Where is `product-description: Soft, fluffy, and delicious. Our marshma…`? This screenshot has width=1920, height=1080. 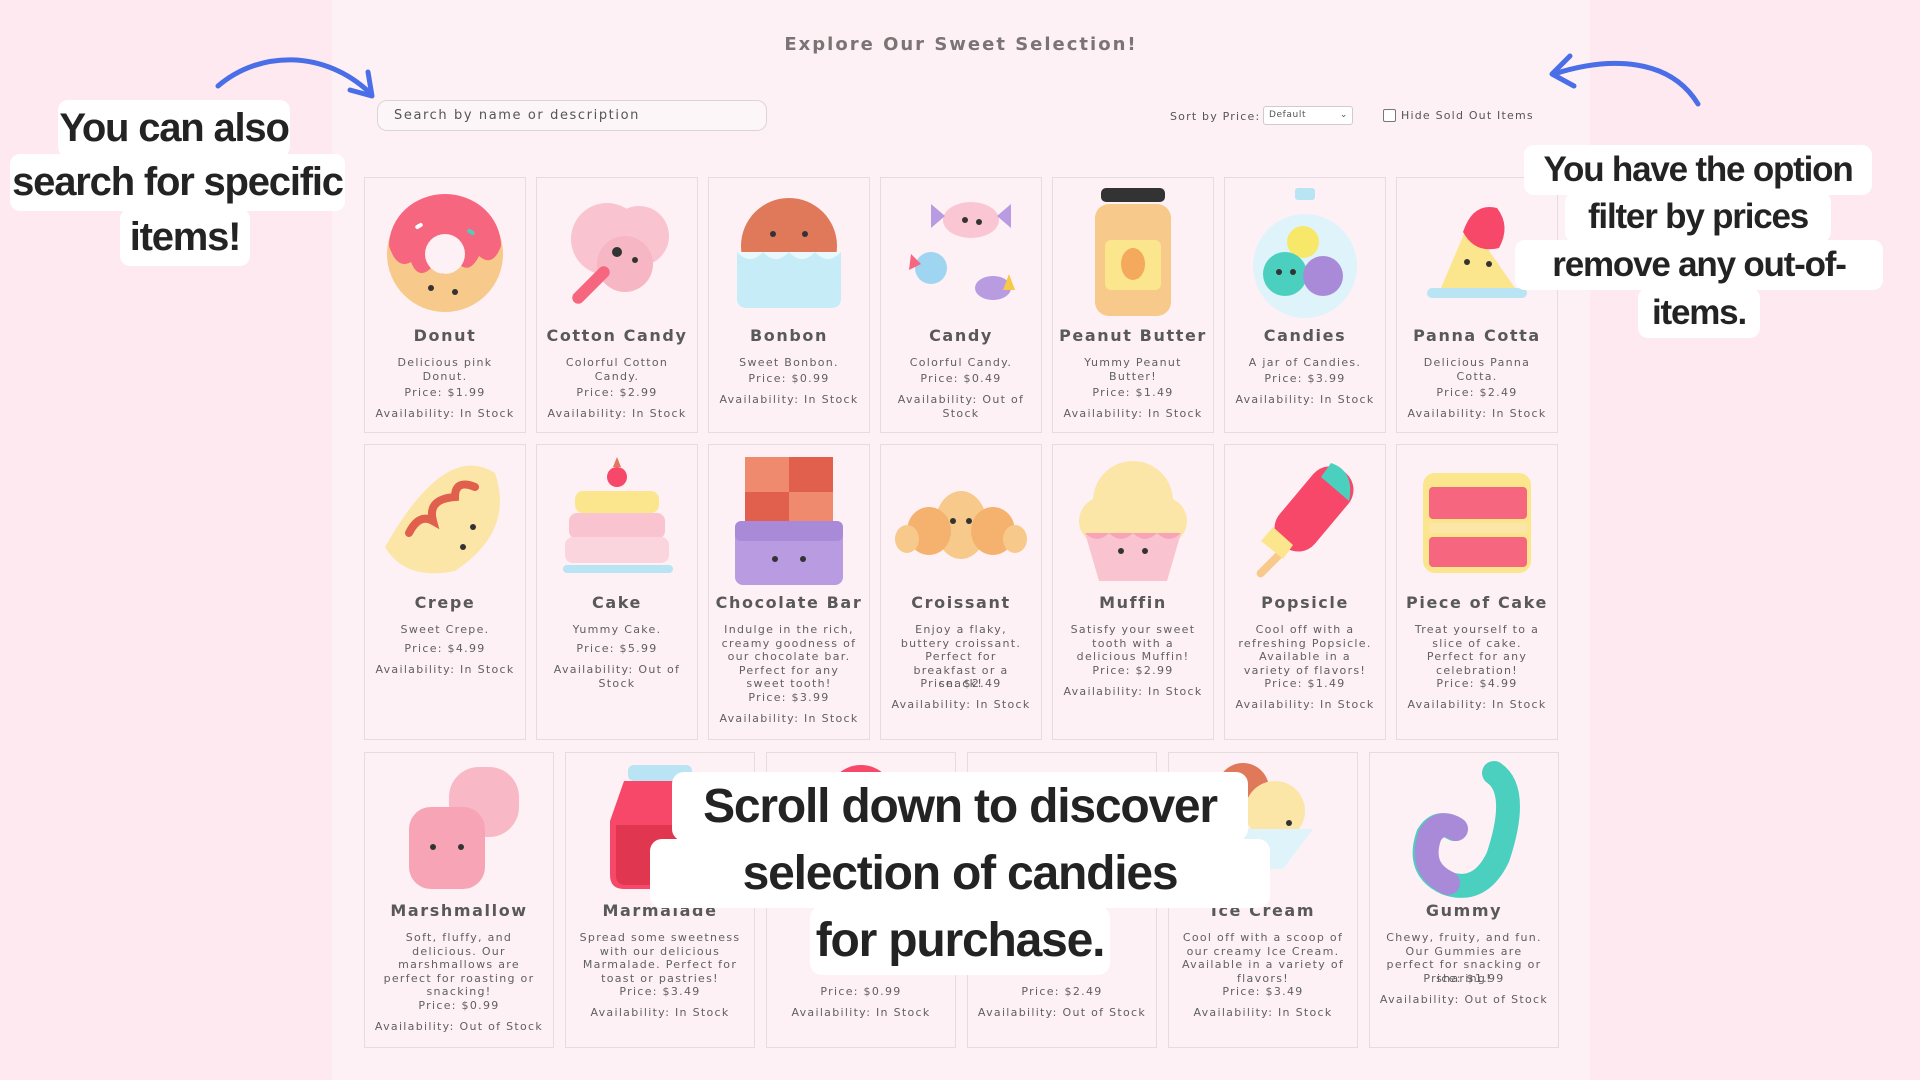 product-description: Soft, fluffy, and delicious. Our marshma… is located at coordinates (459, 965).